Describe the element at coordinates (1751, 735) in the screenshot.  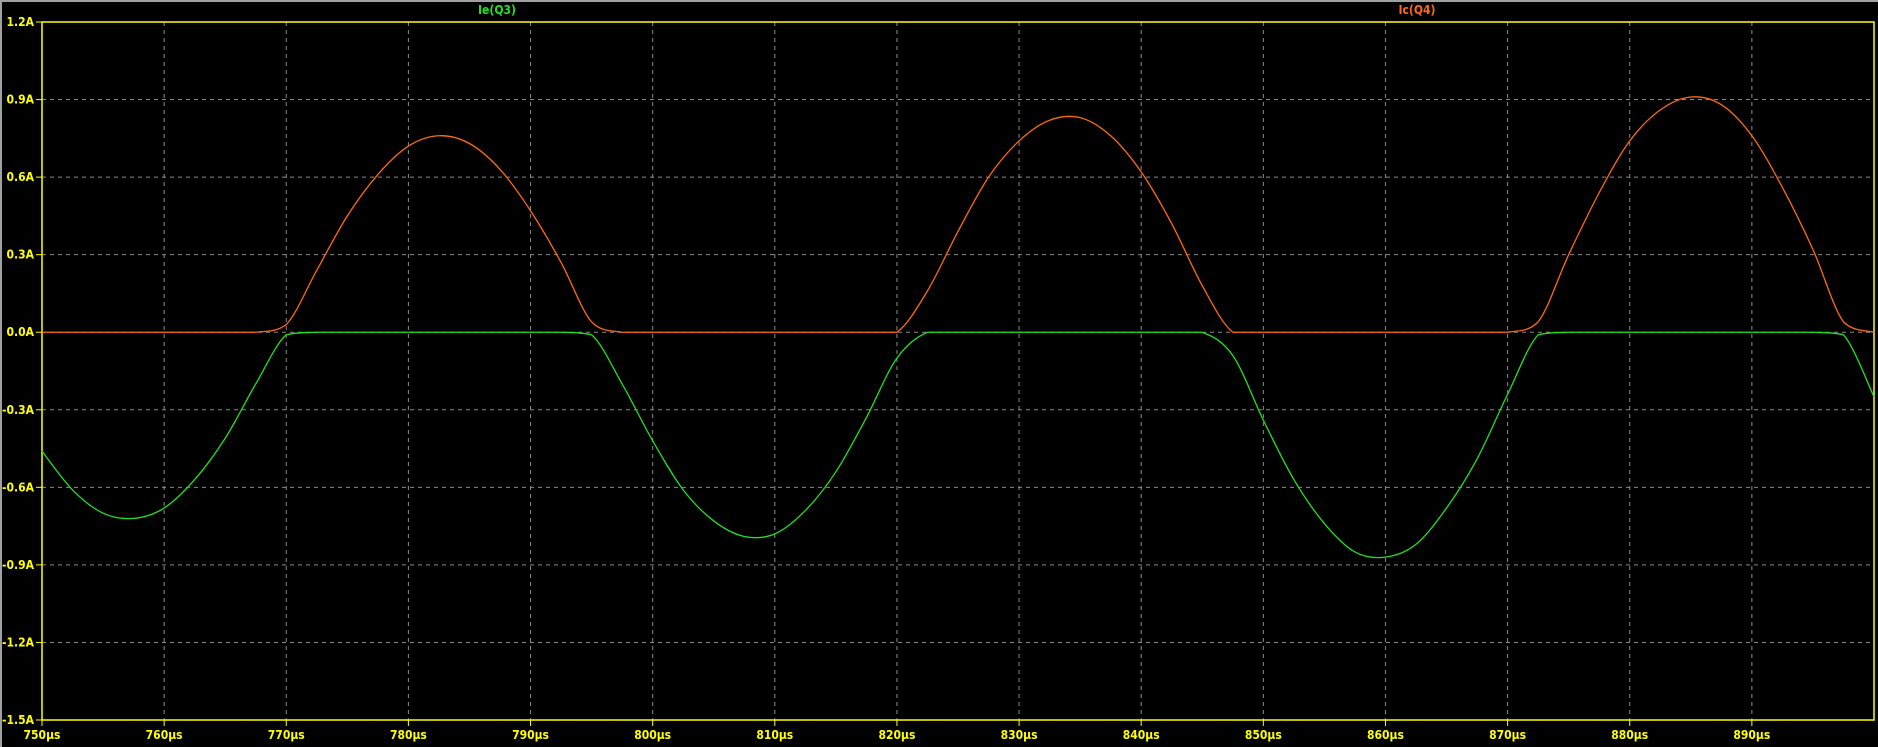
I see `x-tick-label: 890µs` at that location.